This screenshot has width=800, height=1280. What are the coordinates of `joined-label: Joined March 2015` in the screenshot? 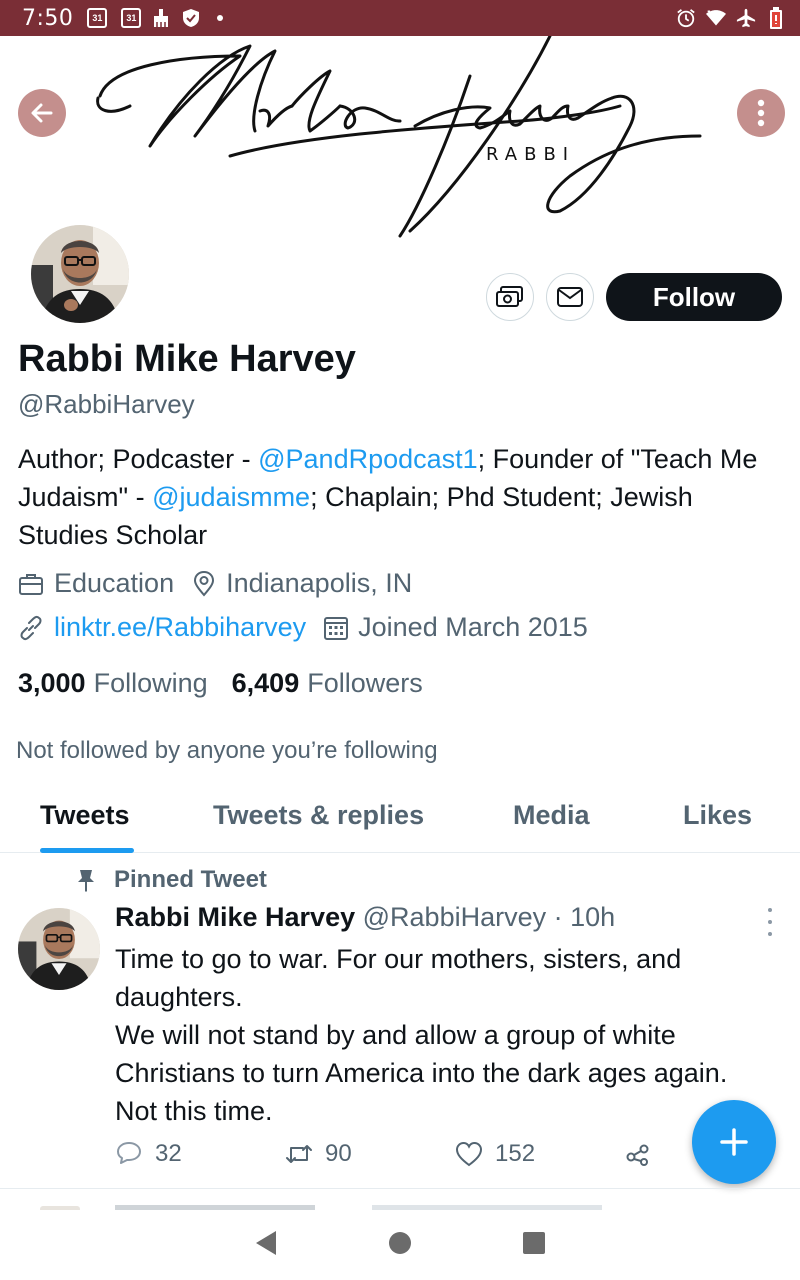 It's located at (473, 627).